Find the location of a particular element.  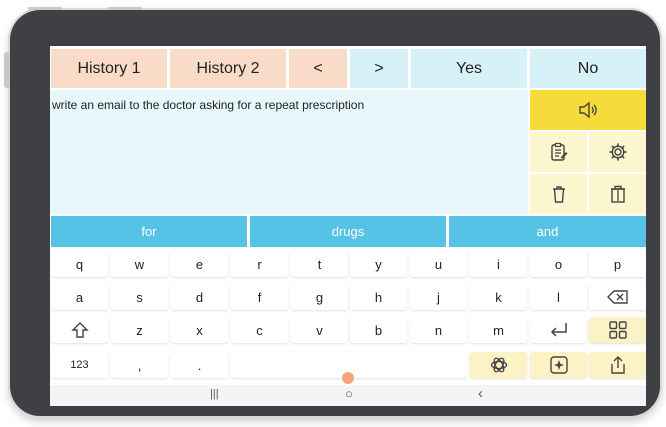

recents-nav-button: ||| is located at coordinates (214, 394).